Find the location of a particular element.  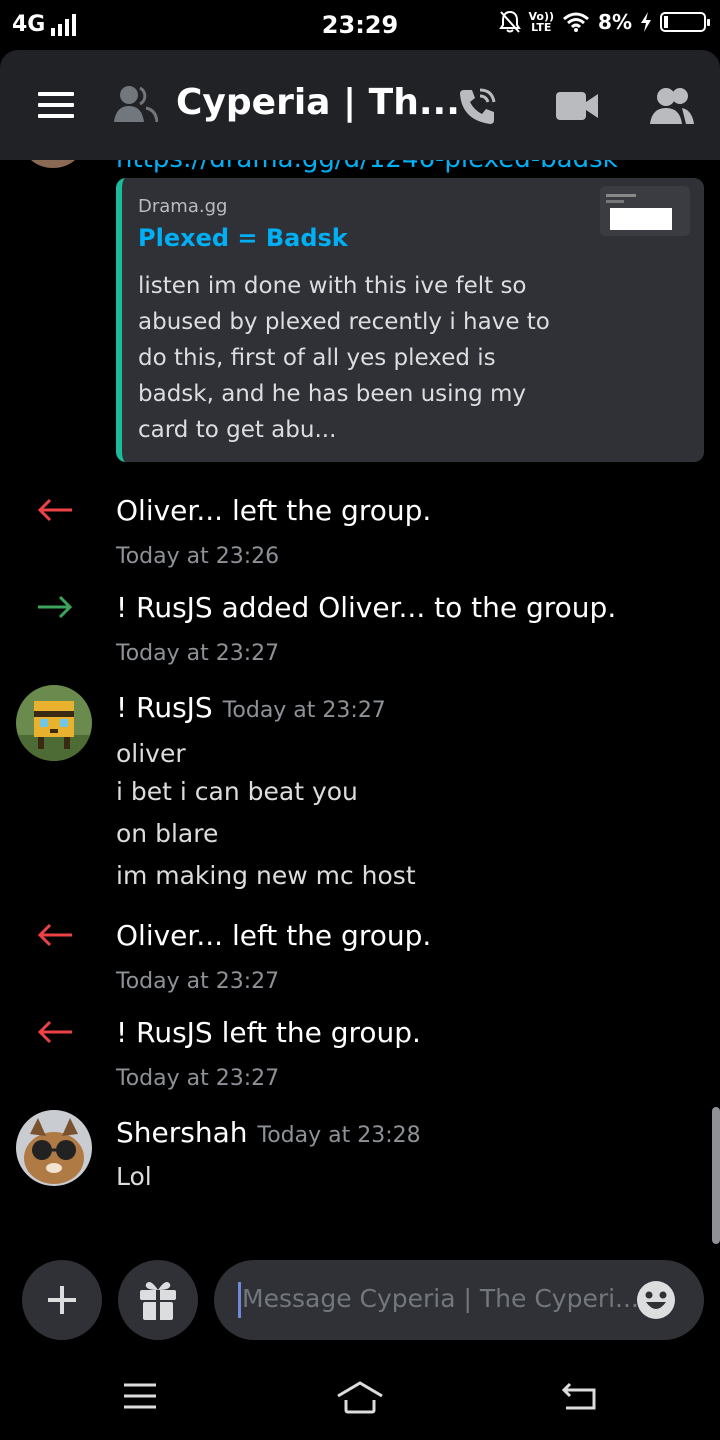

system-message: ! RusJS left the group. Today at 23:27 is located at coordinates (360, 1051).